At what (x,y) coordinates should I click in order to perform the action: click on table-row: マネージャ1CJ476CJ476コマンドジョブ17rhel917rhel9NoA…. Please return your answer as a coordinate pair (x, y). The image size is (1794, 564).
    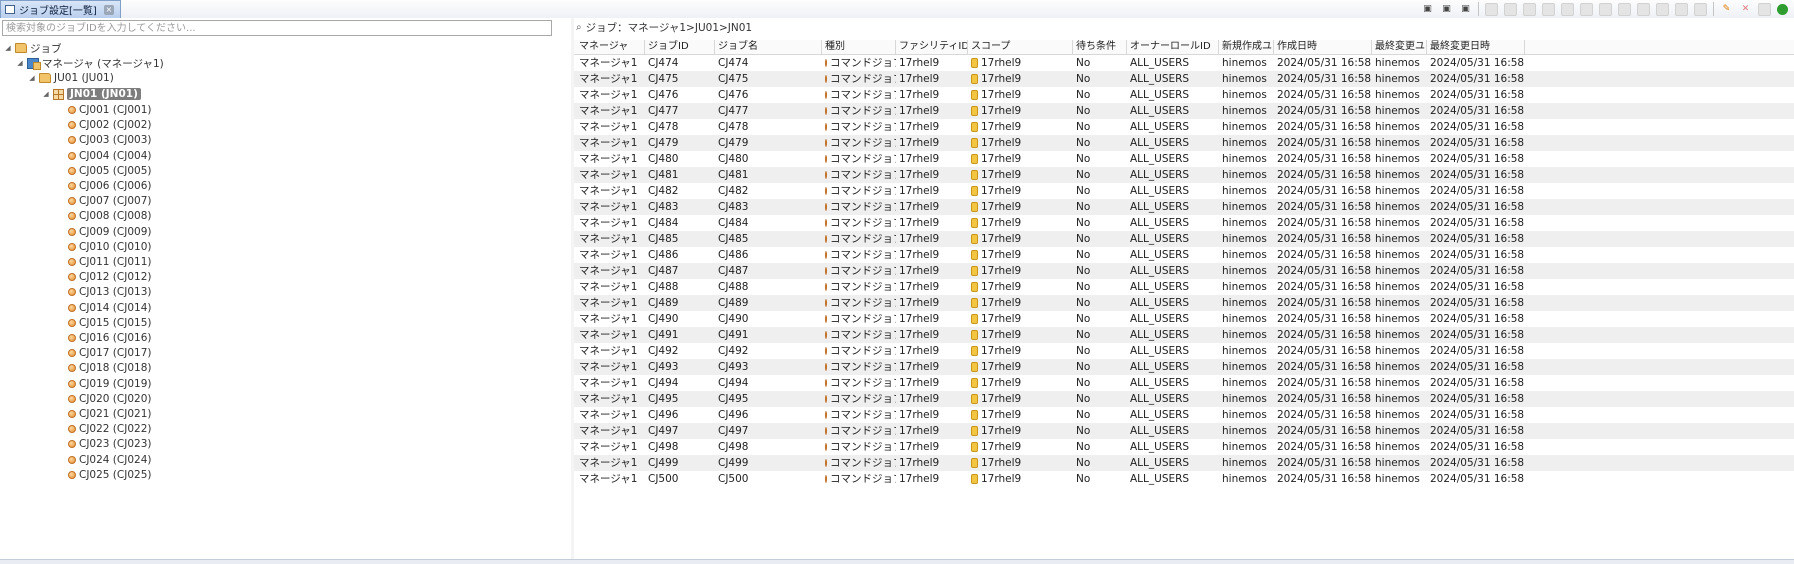
    Looking at the image, I should click on (1184, 95).